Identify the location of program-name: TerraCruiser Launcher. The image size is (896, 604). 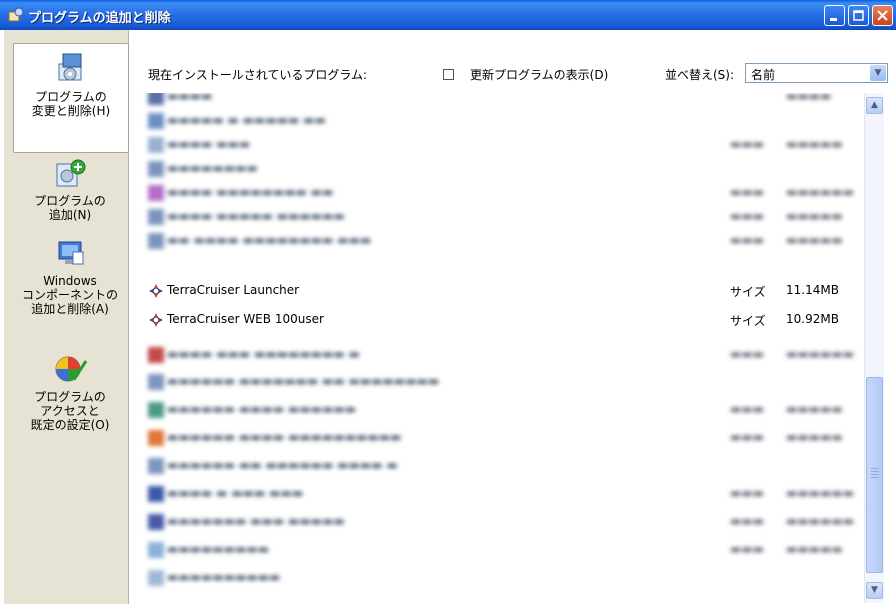
(233, 290).